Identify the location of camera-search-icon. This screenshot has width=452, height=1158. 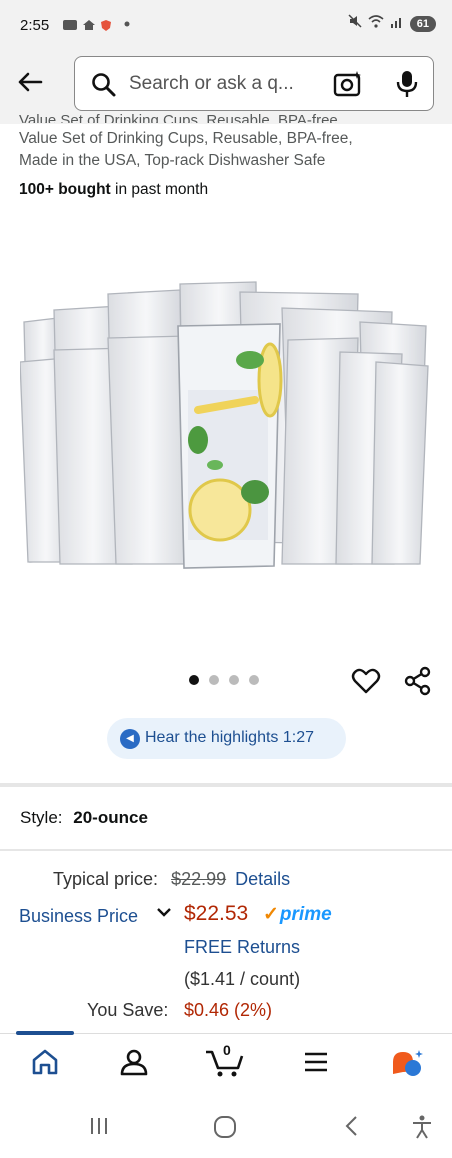
(348, 86).